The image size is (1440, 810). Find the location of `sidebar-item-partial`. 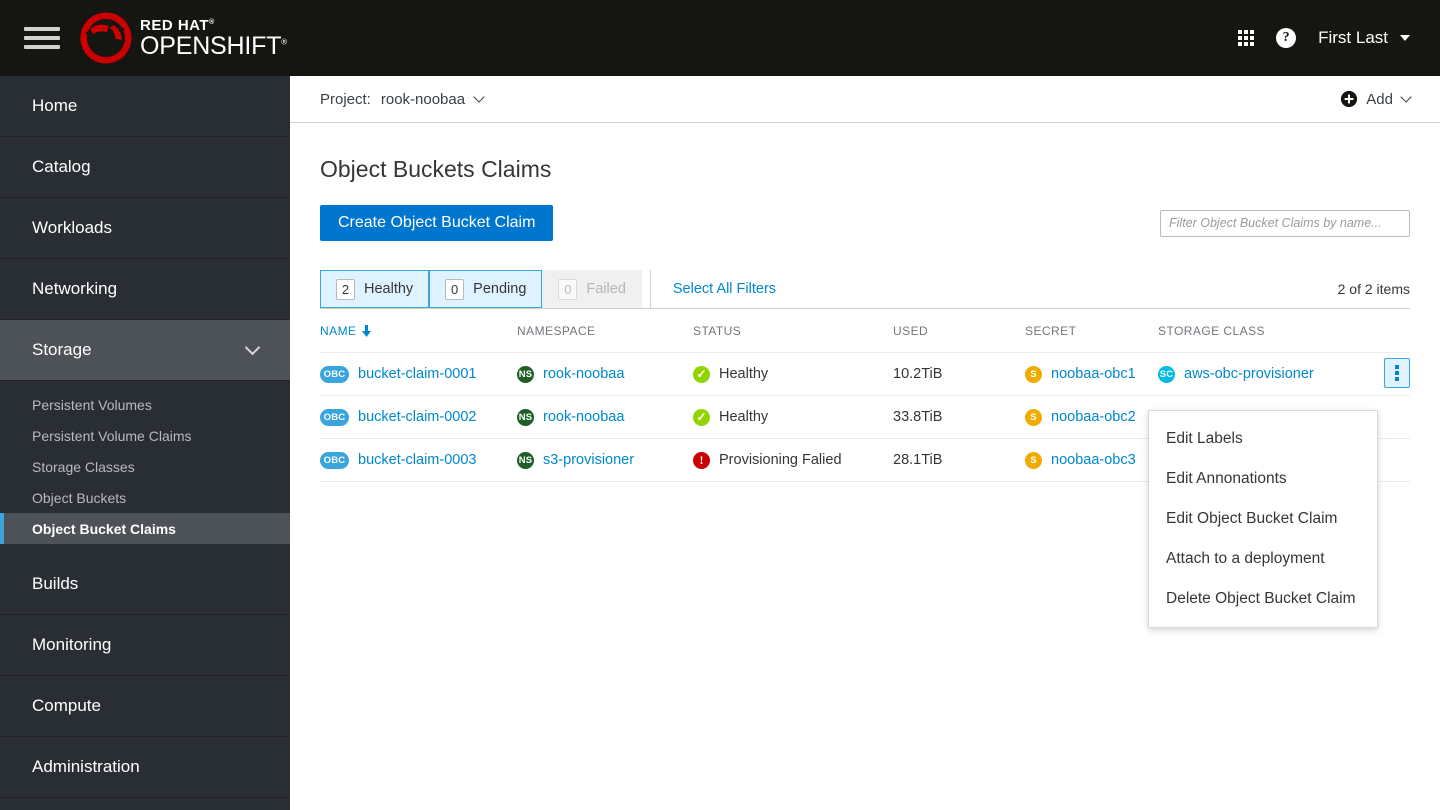

sidebar-item-partial is located at coordinates (145, 804).